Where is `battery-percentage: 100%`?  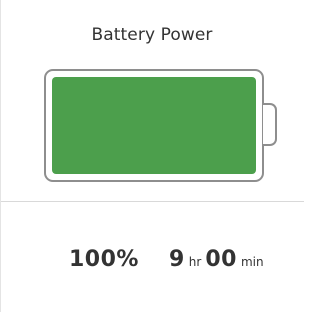
battery-percentage: 100% is located at coordinates (104, 259).